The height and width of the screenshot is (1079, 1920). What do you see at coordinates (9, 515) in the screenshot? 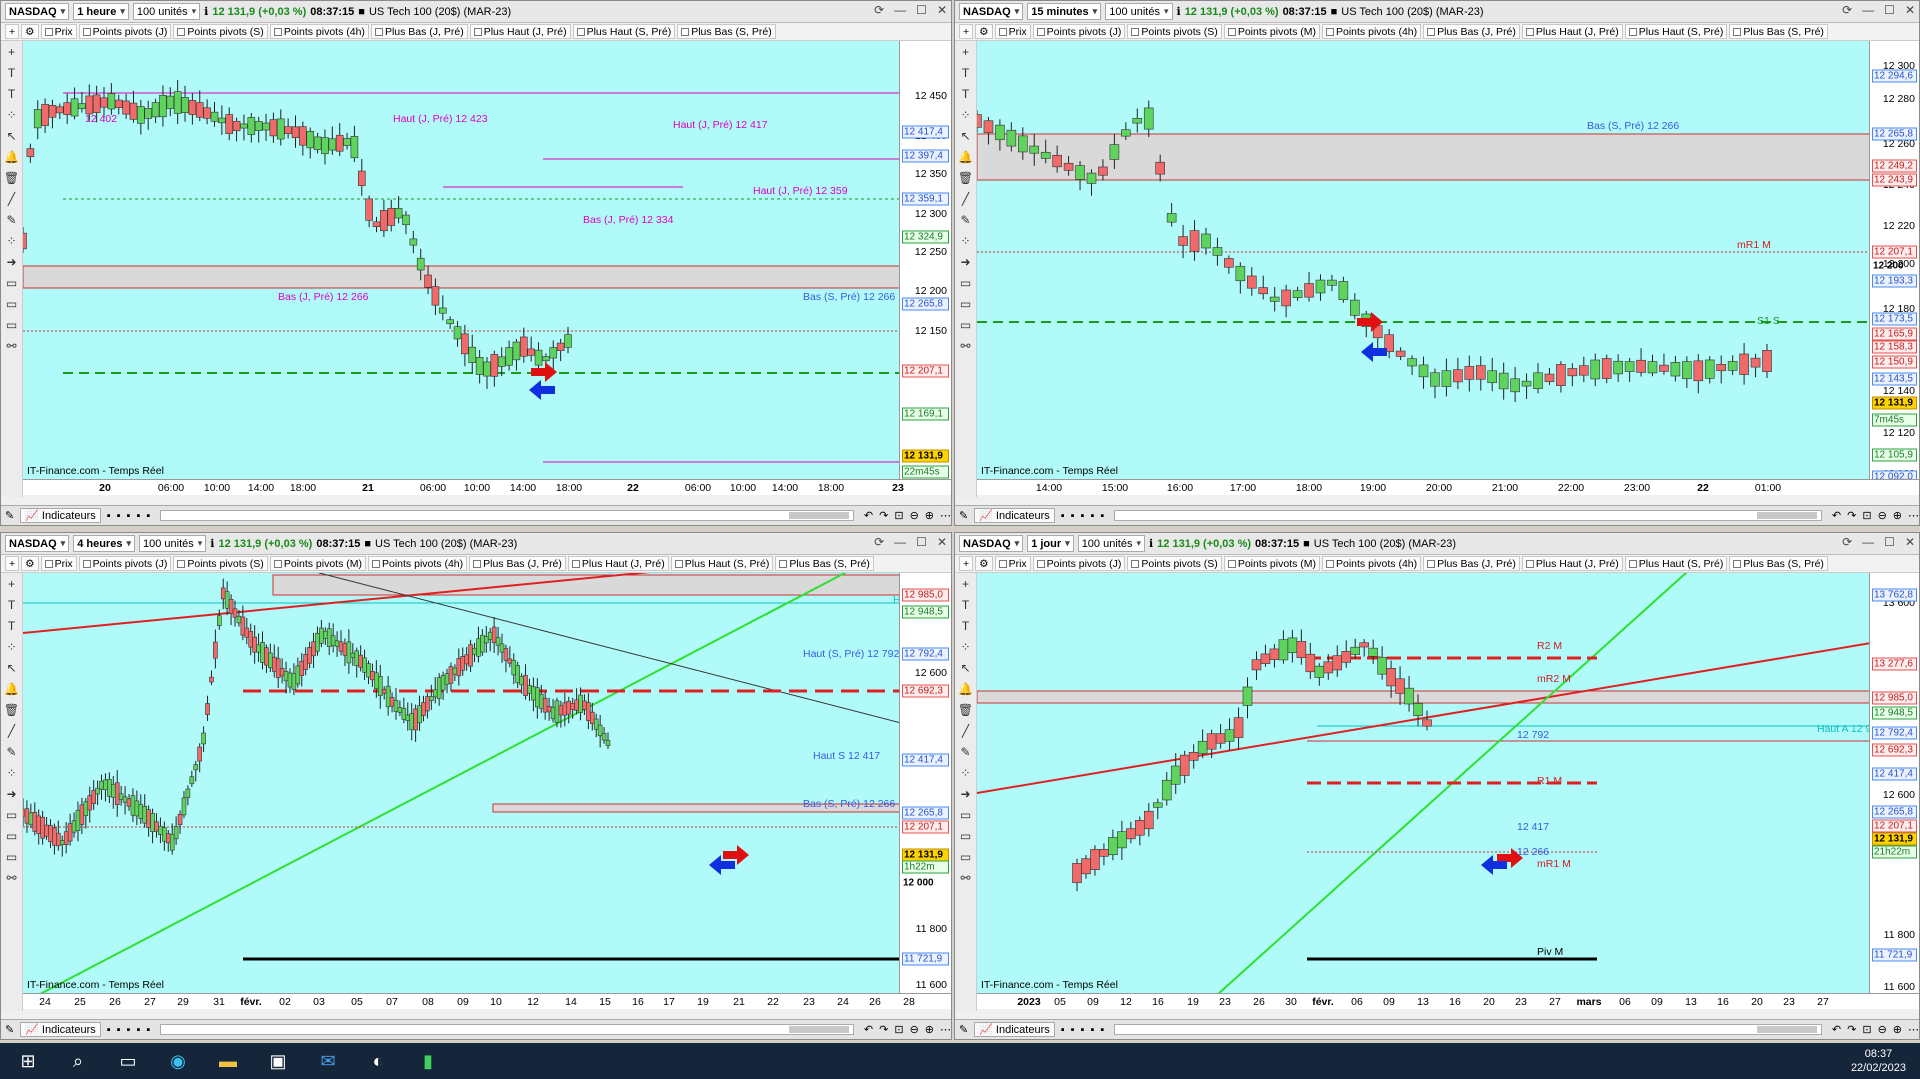
I see `drawing-pen-icon: ✎` at bounding box center [9, 515].